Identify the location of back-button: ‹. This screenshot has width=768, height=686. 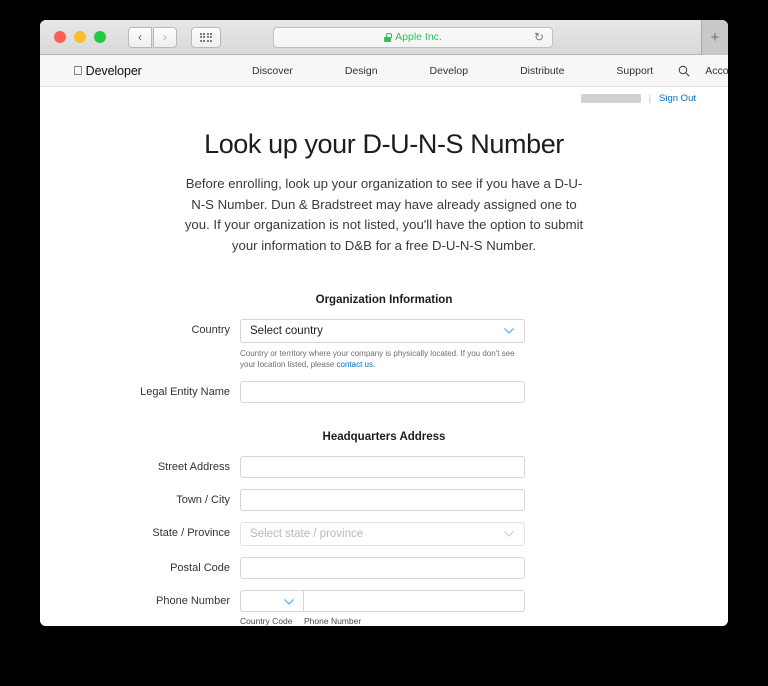
(140, 37).